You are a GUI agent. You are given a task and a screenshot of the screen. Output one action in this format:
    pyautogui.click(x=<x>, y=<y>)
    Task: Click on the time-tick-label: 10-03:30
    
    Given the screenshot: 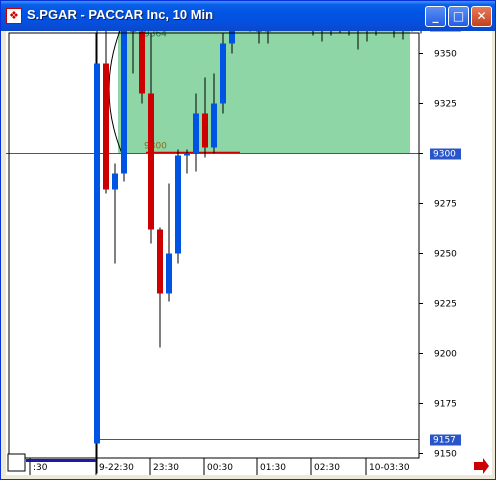 What is the action you would take?
    pyautogui.click(x=389, y=468)
    